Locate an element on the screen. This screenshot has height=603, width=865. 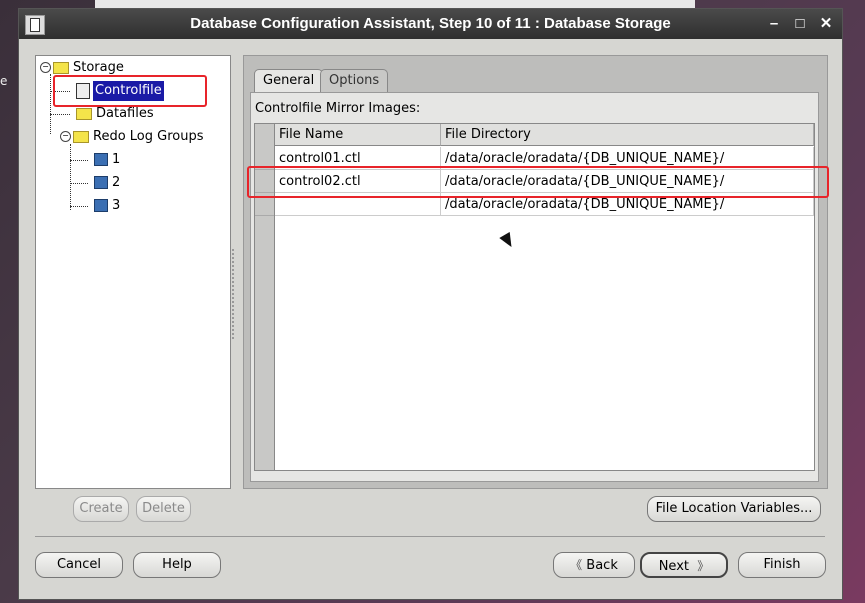
column-header-file-name: File Name is located at coordinates (358, 135).